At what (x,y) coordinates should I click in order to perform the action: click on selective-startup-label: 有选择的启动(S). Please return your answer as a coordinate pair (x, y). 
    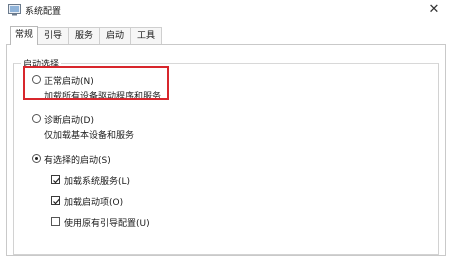
    Looking at the image, I should click on (77, 159).